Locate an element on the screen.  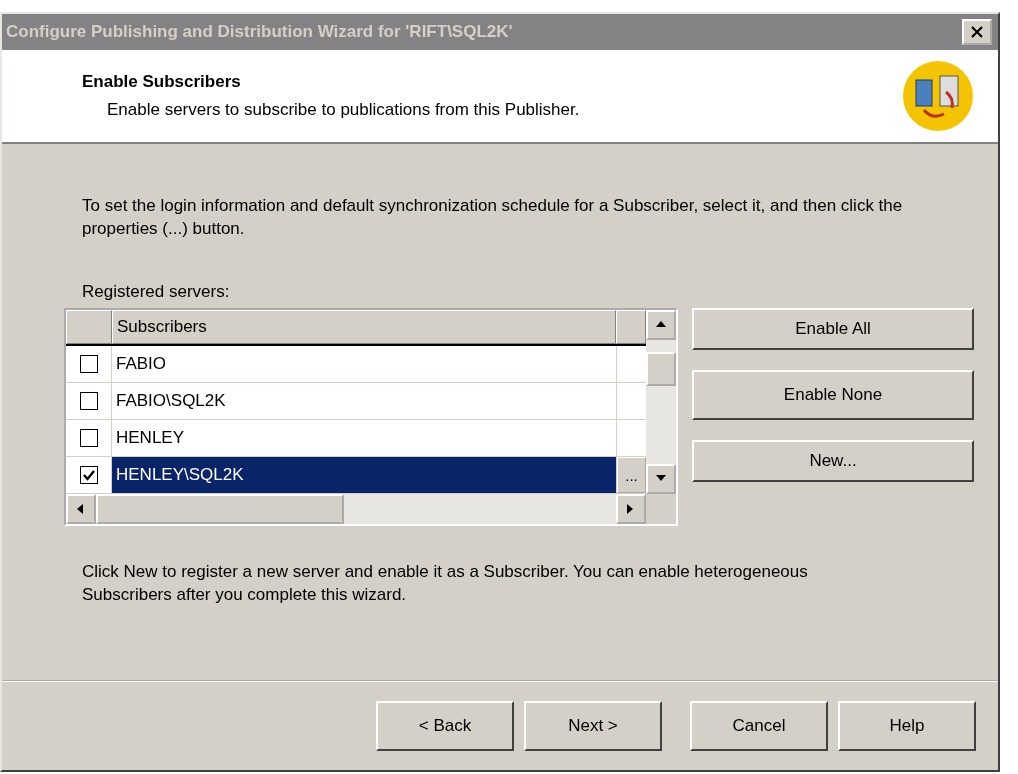
close-icon is located at coordinates (977, 32).